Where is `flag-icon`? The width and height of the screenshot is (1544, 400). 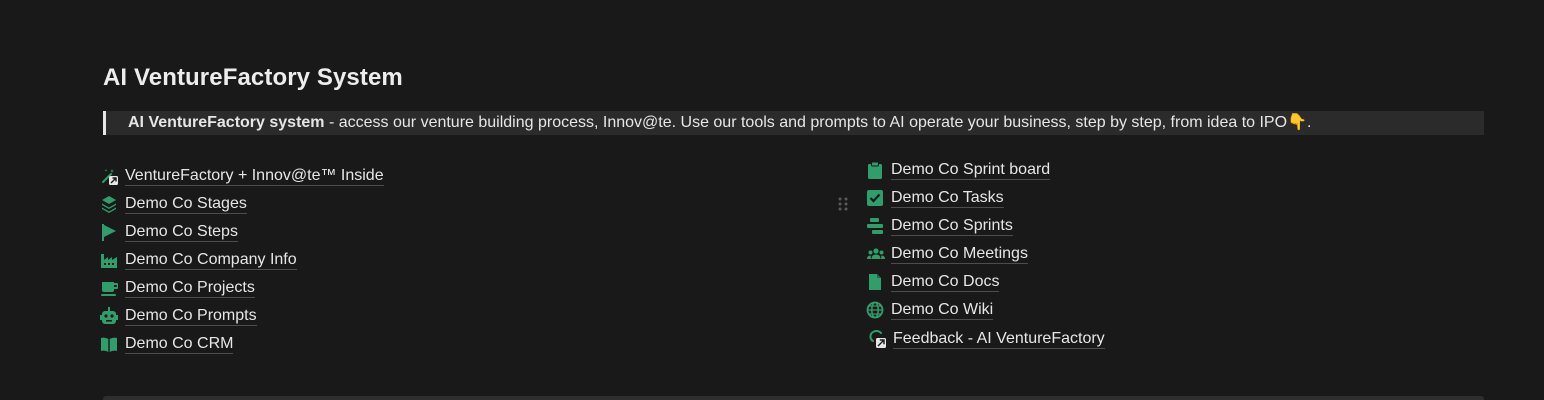 flag-icon is located at coordinates (109, 232).